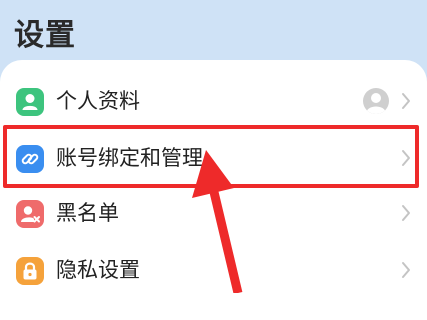  Describe the element at coordinates (30, 271) in the screenshot. I see `lock-icon` at that location.